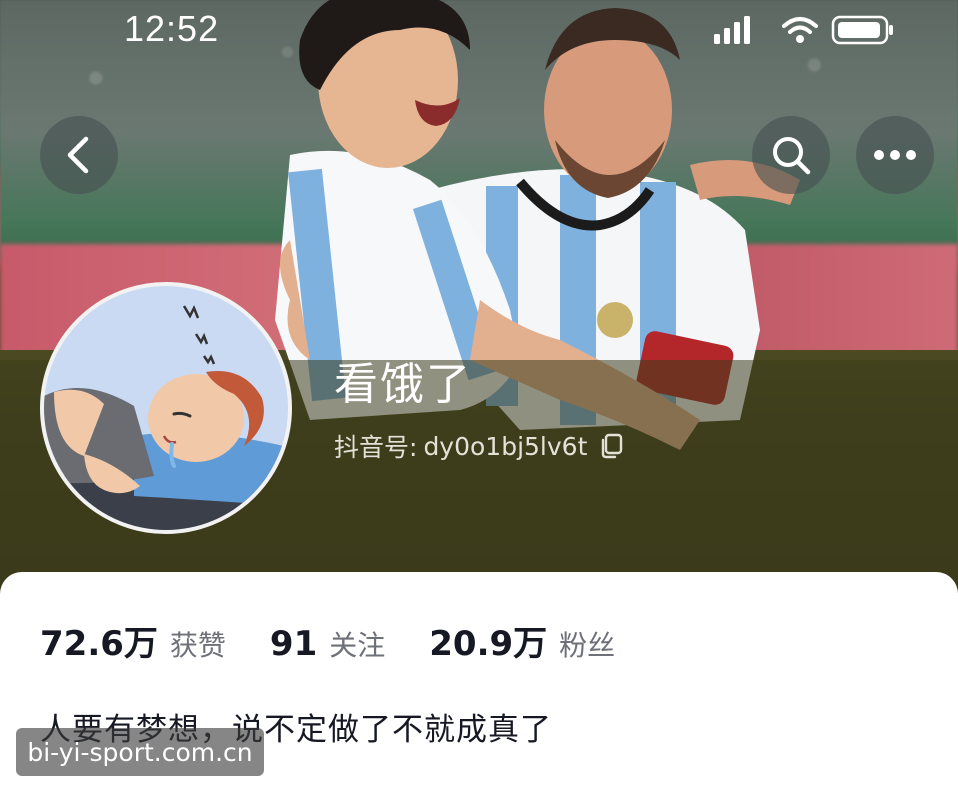 This screenshot has width=958, height=790. I want to click on stat-following-value: 91, so click(293, 644).